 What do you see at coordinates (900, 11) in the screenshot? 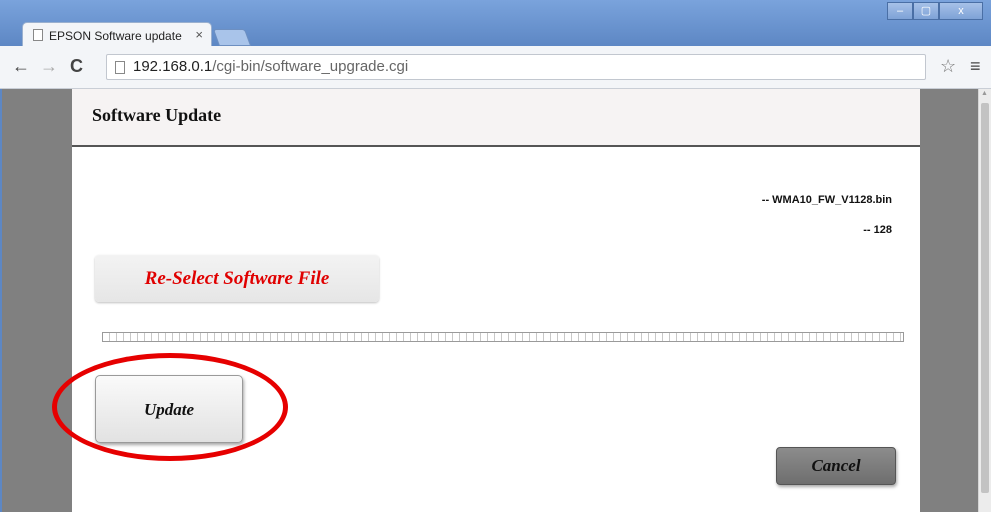
I see `minimize-button: –` at bounding box center [900, 11].